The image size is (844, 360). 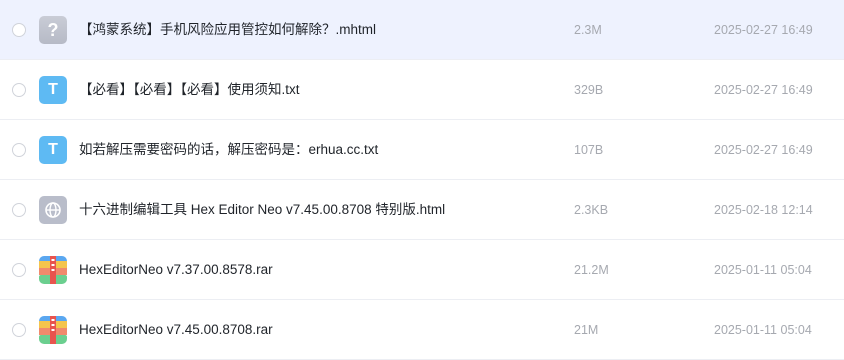 What do you see at coordinates (228, 150) in the screenshot?
I see `file-name: 如若解压需要密码的话，解压密码是：erhua.cc.txt` at bounding box center [228, 150].